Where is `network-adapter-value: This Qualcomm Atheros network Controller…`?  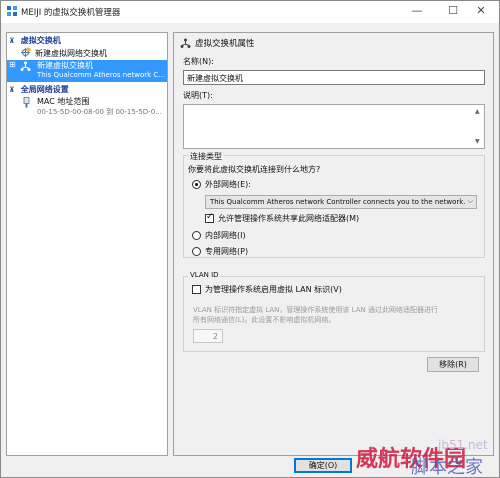 network-adapter-value: This Qualcomm Atheros network Controller… is located at coordinates (338, 202).